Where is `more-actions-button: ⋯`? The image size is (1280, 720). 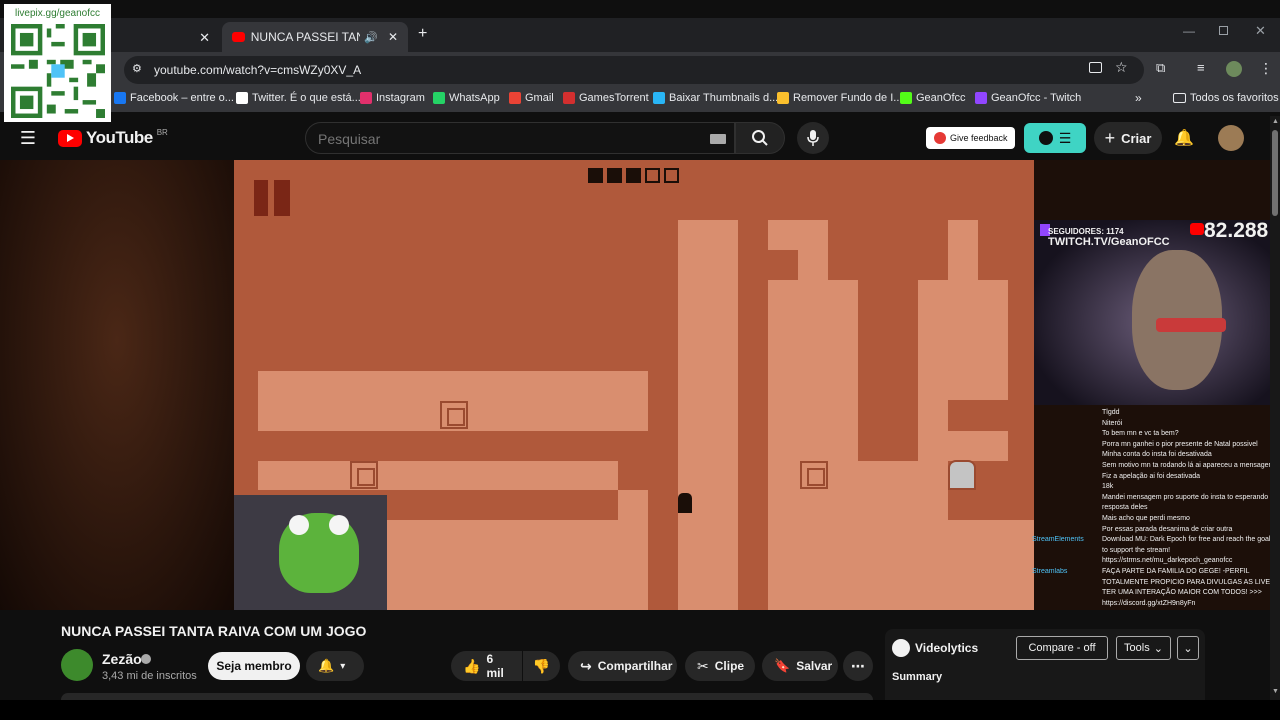 more-actions-button: ⋯ is located at coordinates (858, 666).